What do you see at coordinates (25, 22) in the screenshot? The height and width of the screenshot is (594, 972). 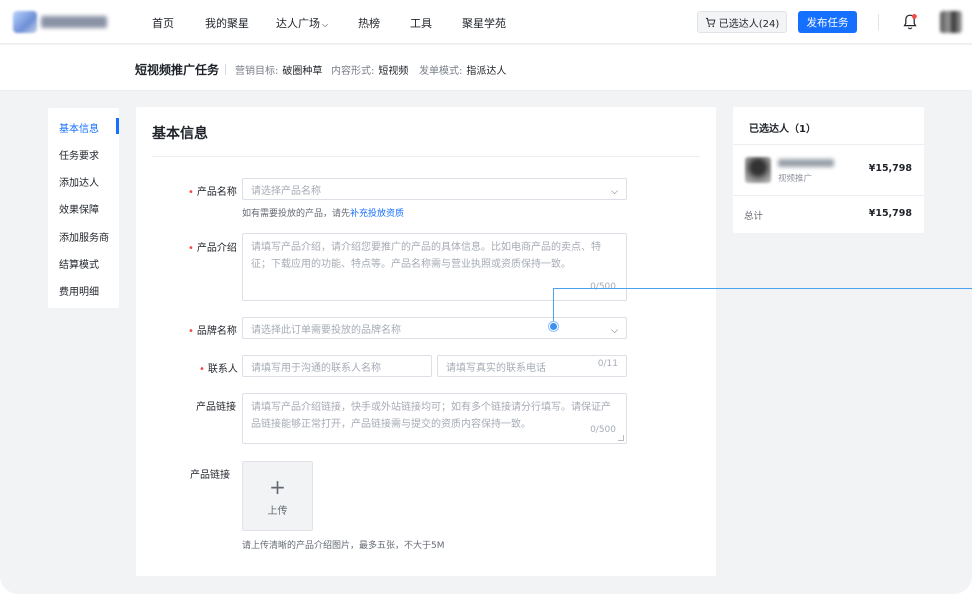 I see `logo-mark-icon` at bounding box center [25, 22].